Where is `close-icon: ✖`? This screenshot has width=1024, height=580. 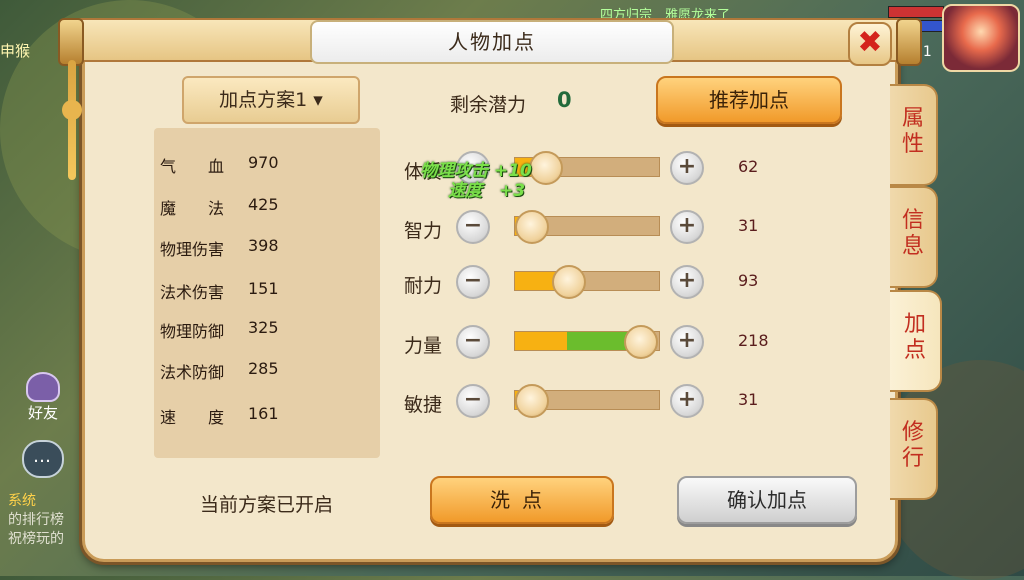
close-icon: ✖ is located at coordinates (870, 42).